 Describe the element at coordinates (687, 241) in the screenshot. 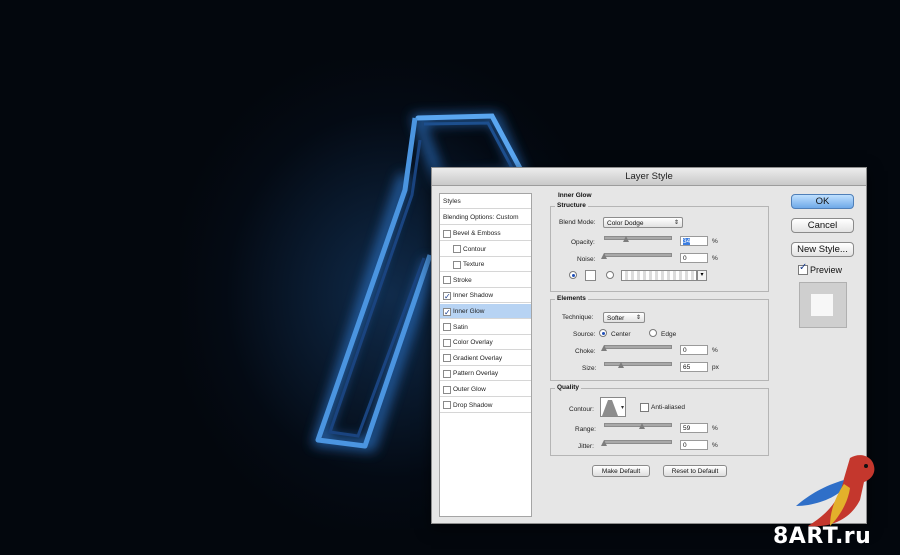

I see `opacity-value: 34` at that location.